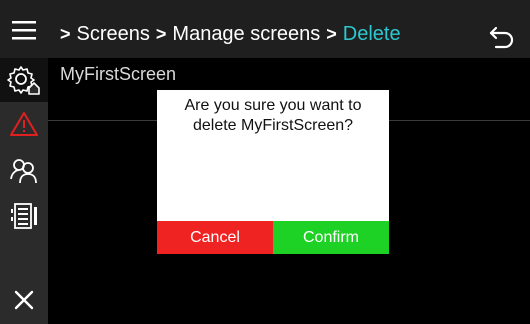  I want to click on dialog-button-row: Cancel Confirm, so click(273, 237).